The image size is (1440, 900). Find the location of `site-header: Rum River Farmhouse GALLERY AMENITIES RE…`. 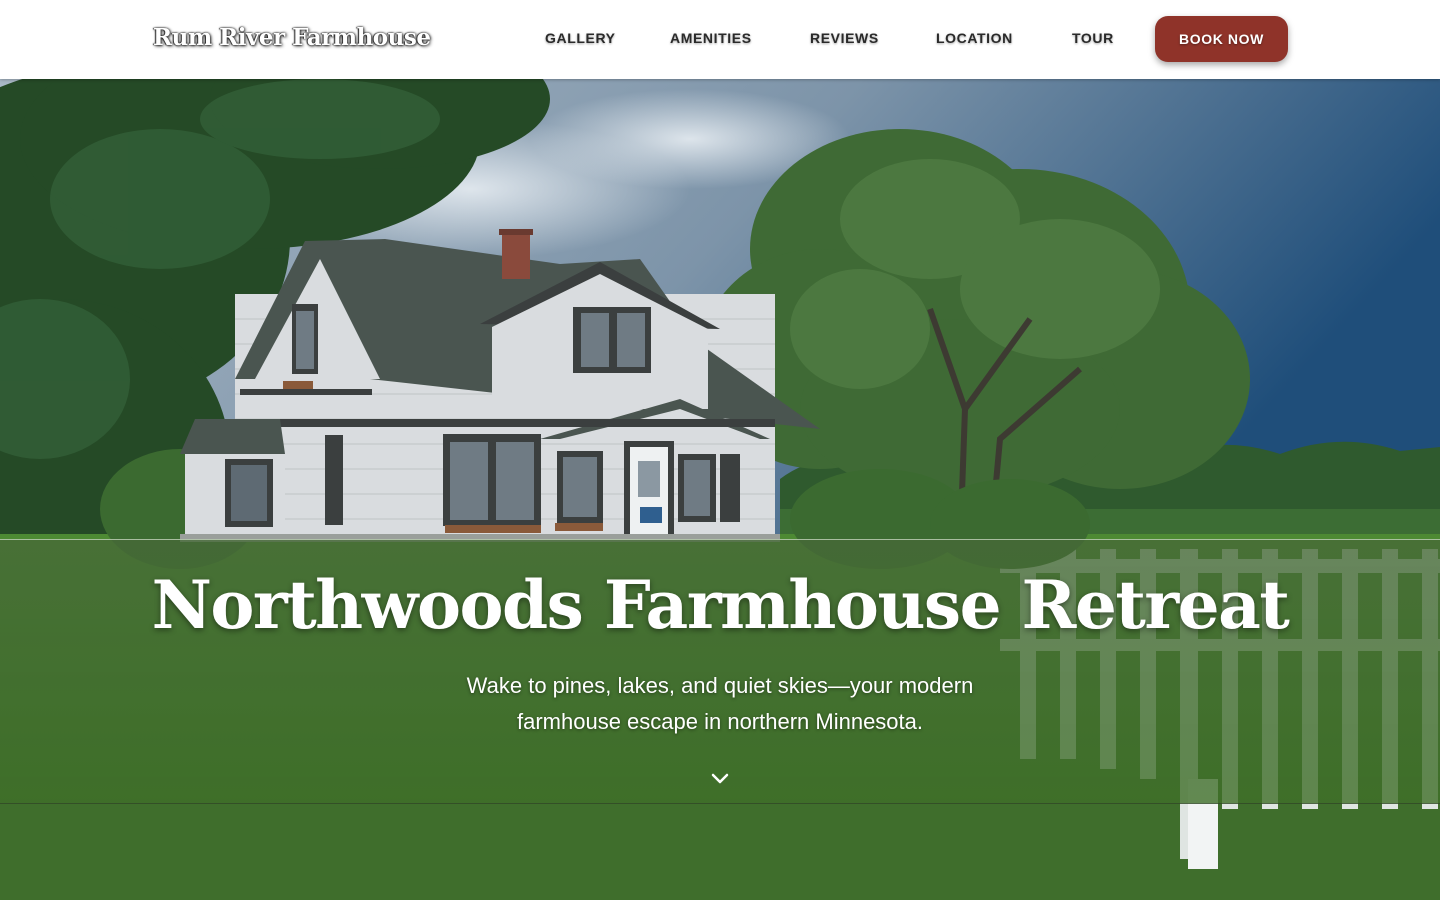

site-header: Rum River Farmhouse GALLERY AMENITIES RE… is located at coordinates (720, 39).